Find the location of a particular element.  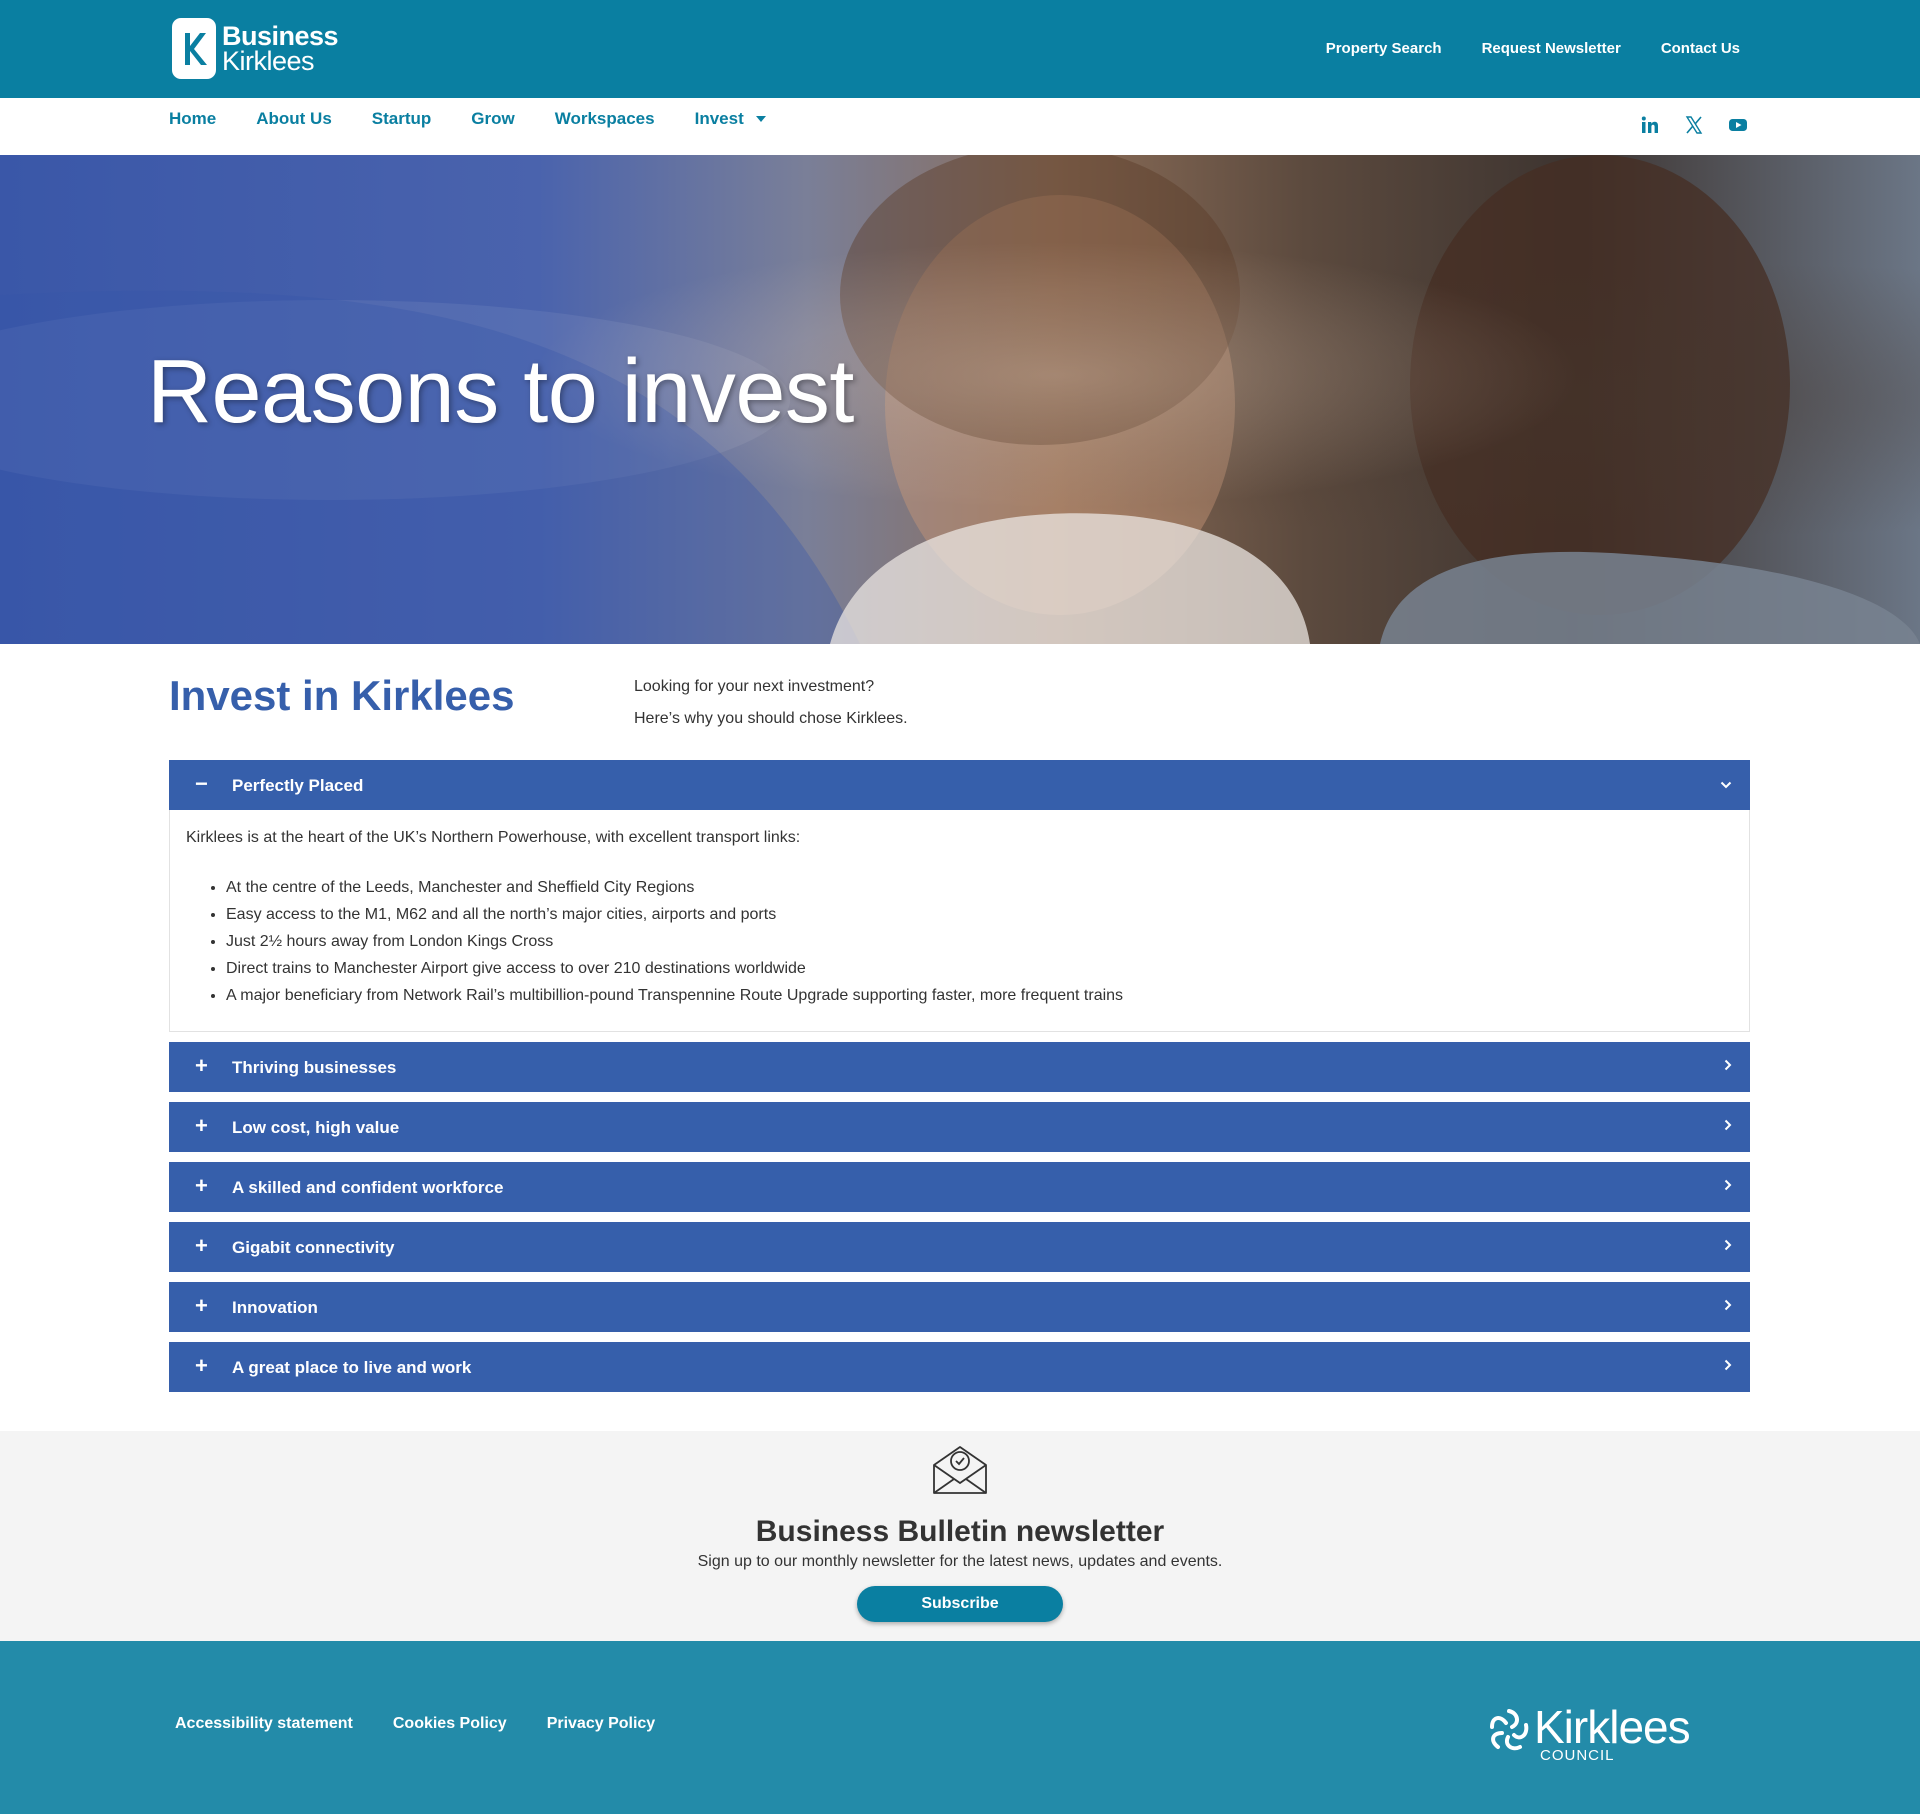

accordion-header-great-place: + A great place to live and work is located at coordinates (959, 1367).